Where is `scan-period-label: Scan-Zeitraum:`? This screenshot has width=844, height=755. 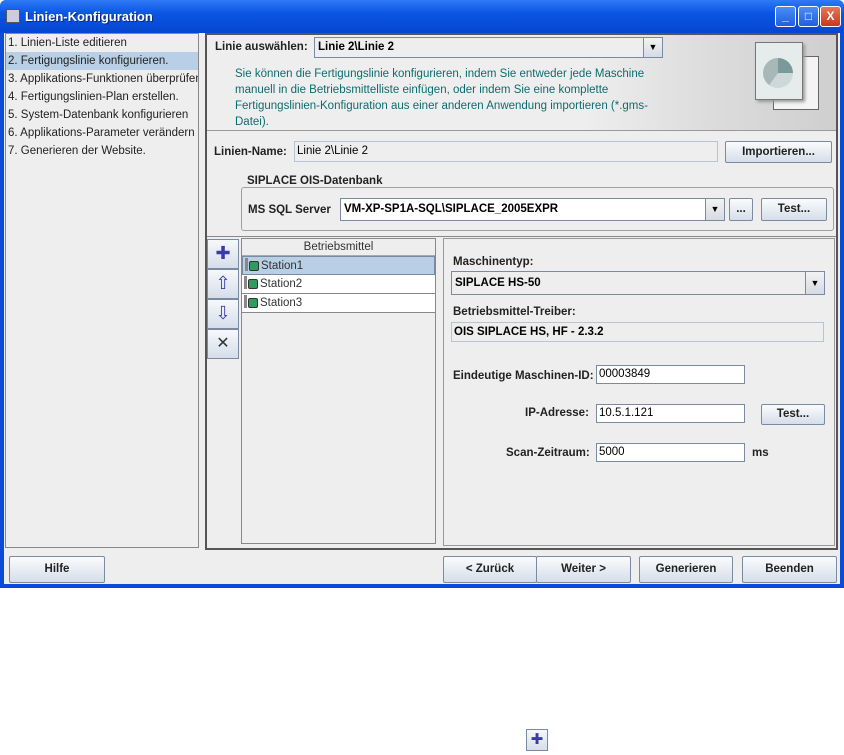
scan-period-label: Scan-Zeitraum: is located at coordinates (548, 453).